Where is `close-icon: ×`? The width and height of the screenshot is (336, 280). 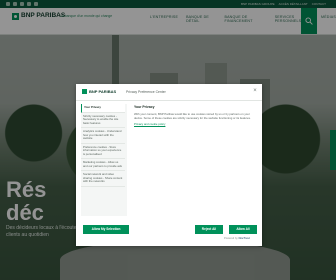
close-icon: × is located at coordinates (255, 91).